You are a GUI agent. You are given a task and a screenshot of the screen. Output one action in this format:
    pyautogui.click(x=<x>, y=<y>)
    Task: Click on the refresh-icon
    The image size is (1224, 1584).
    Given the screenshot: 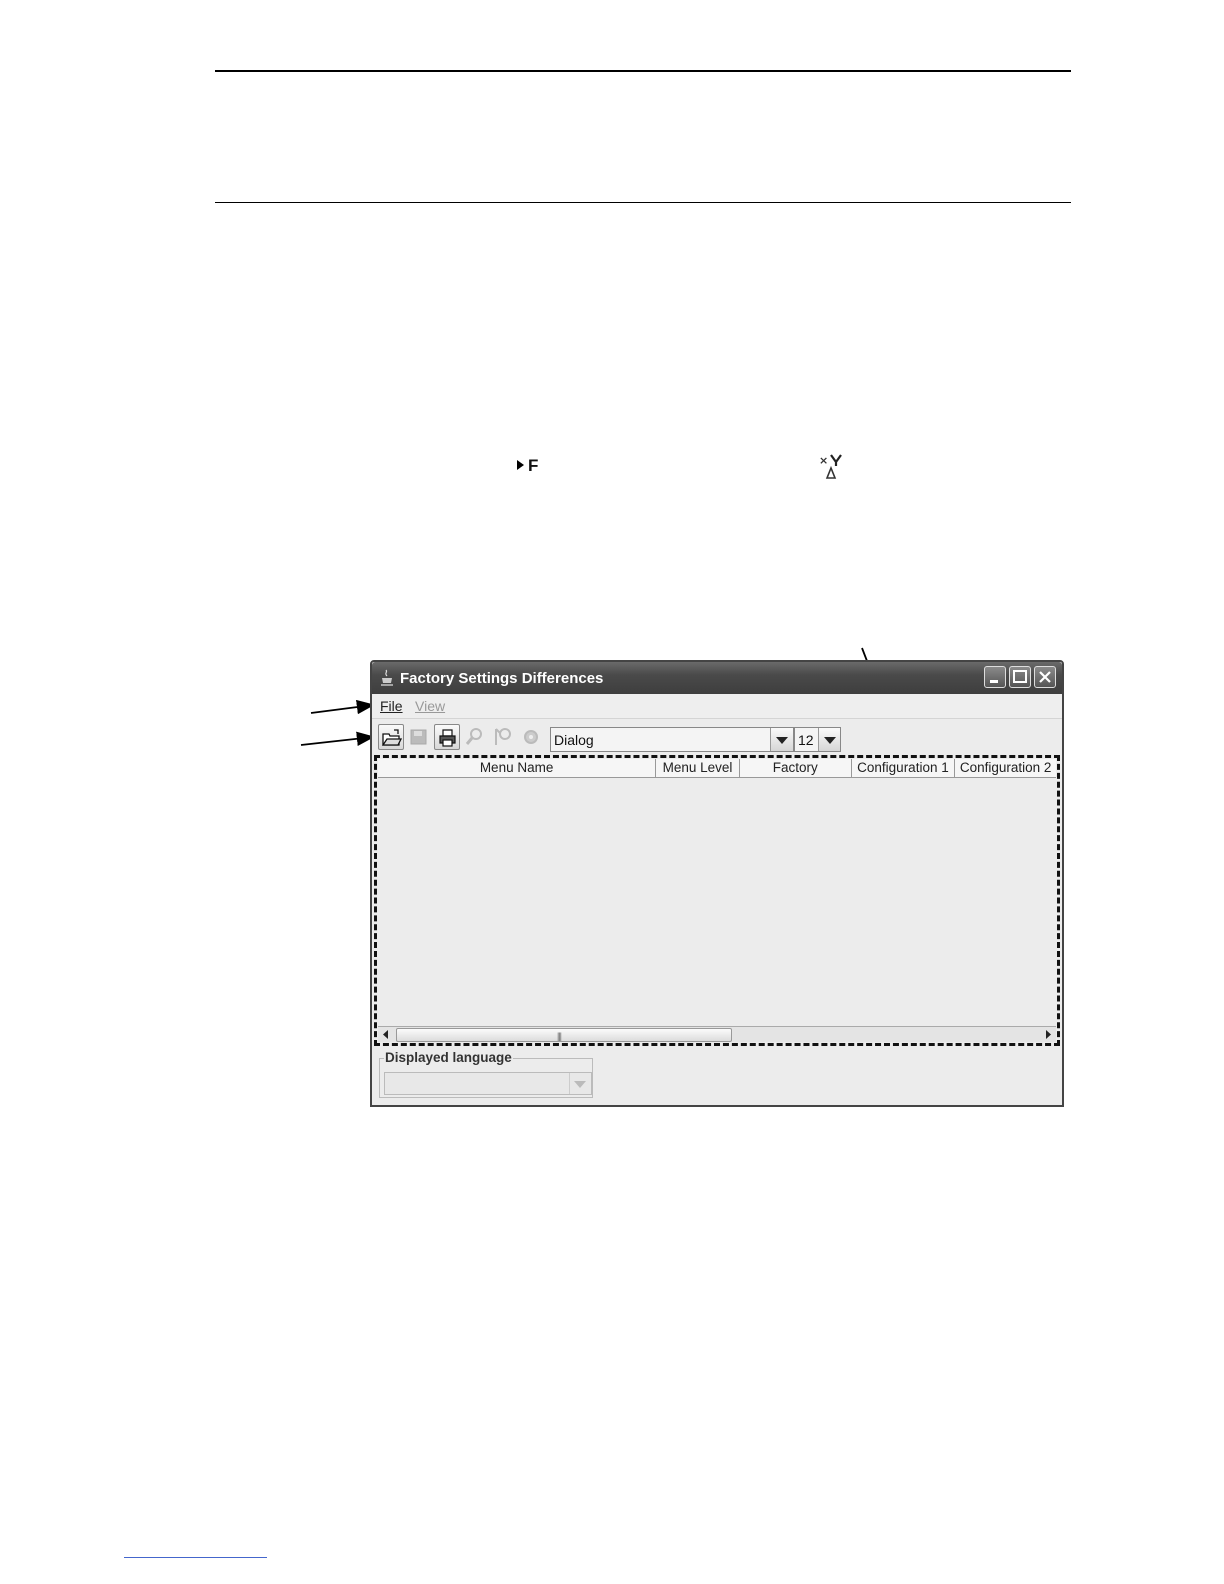 What is the action you would take?
    pyautogui.click(x=531, y=737)
    